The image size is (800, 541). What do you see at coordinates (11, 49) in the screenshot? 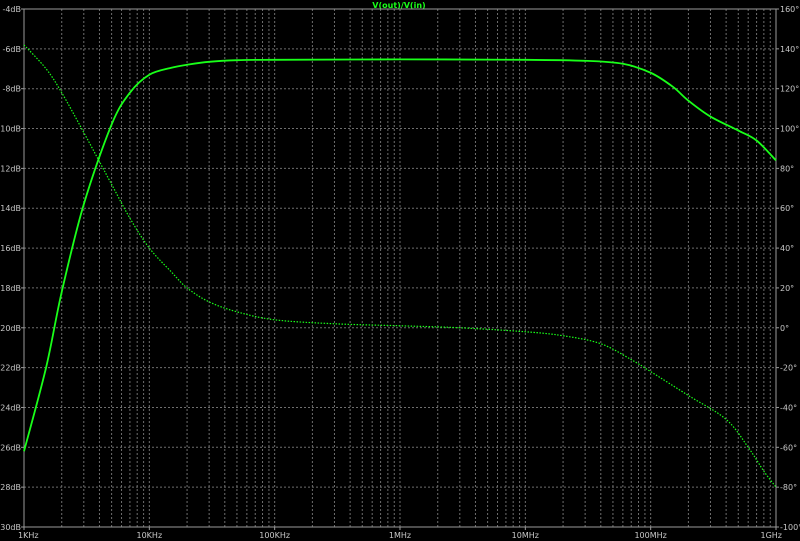
I see `left-tick-label: -6dB` at bounding box center [11, 49].